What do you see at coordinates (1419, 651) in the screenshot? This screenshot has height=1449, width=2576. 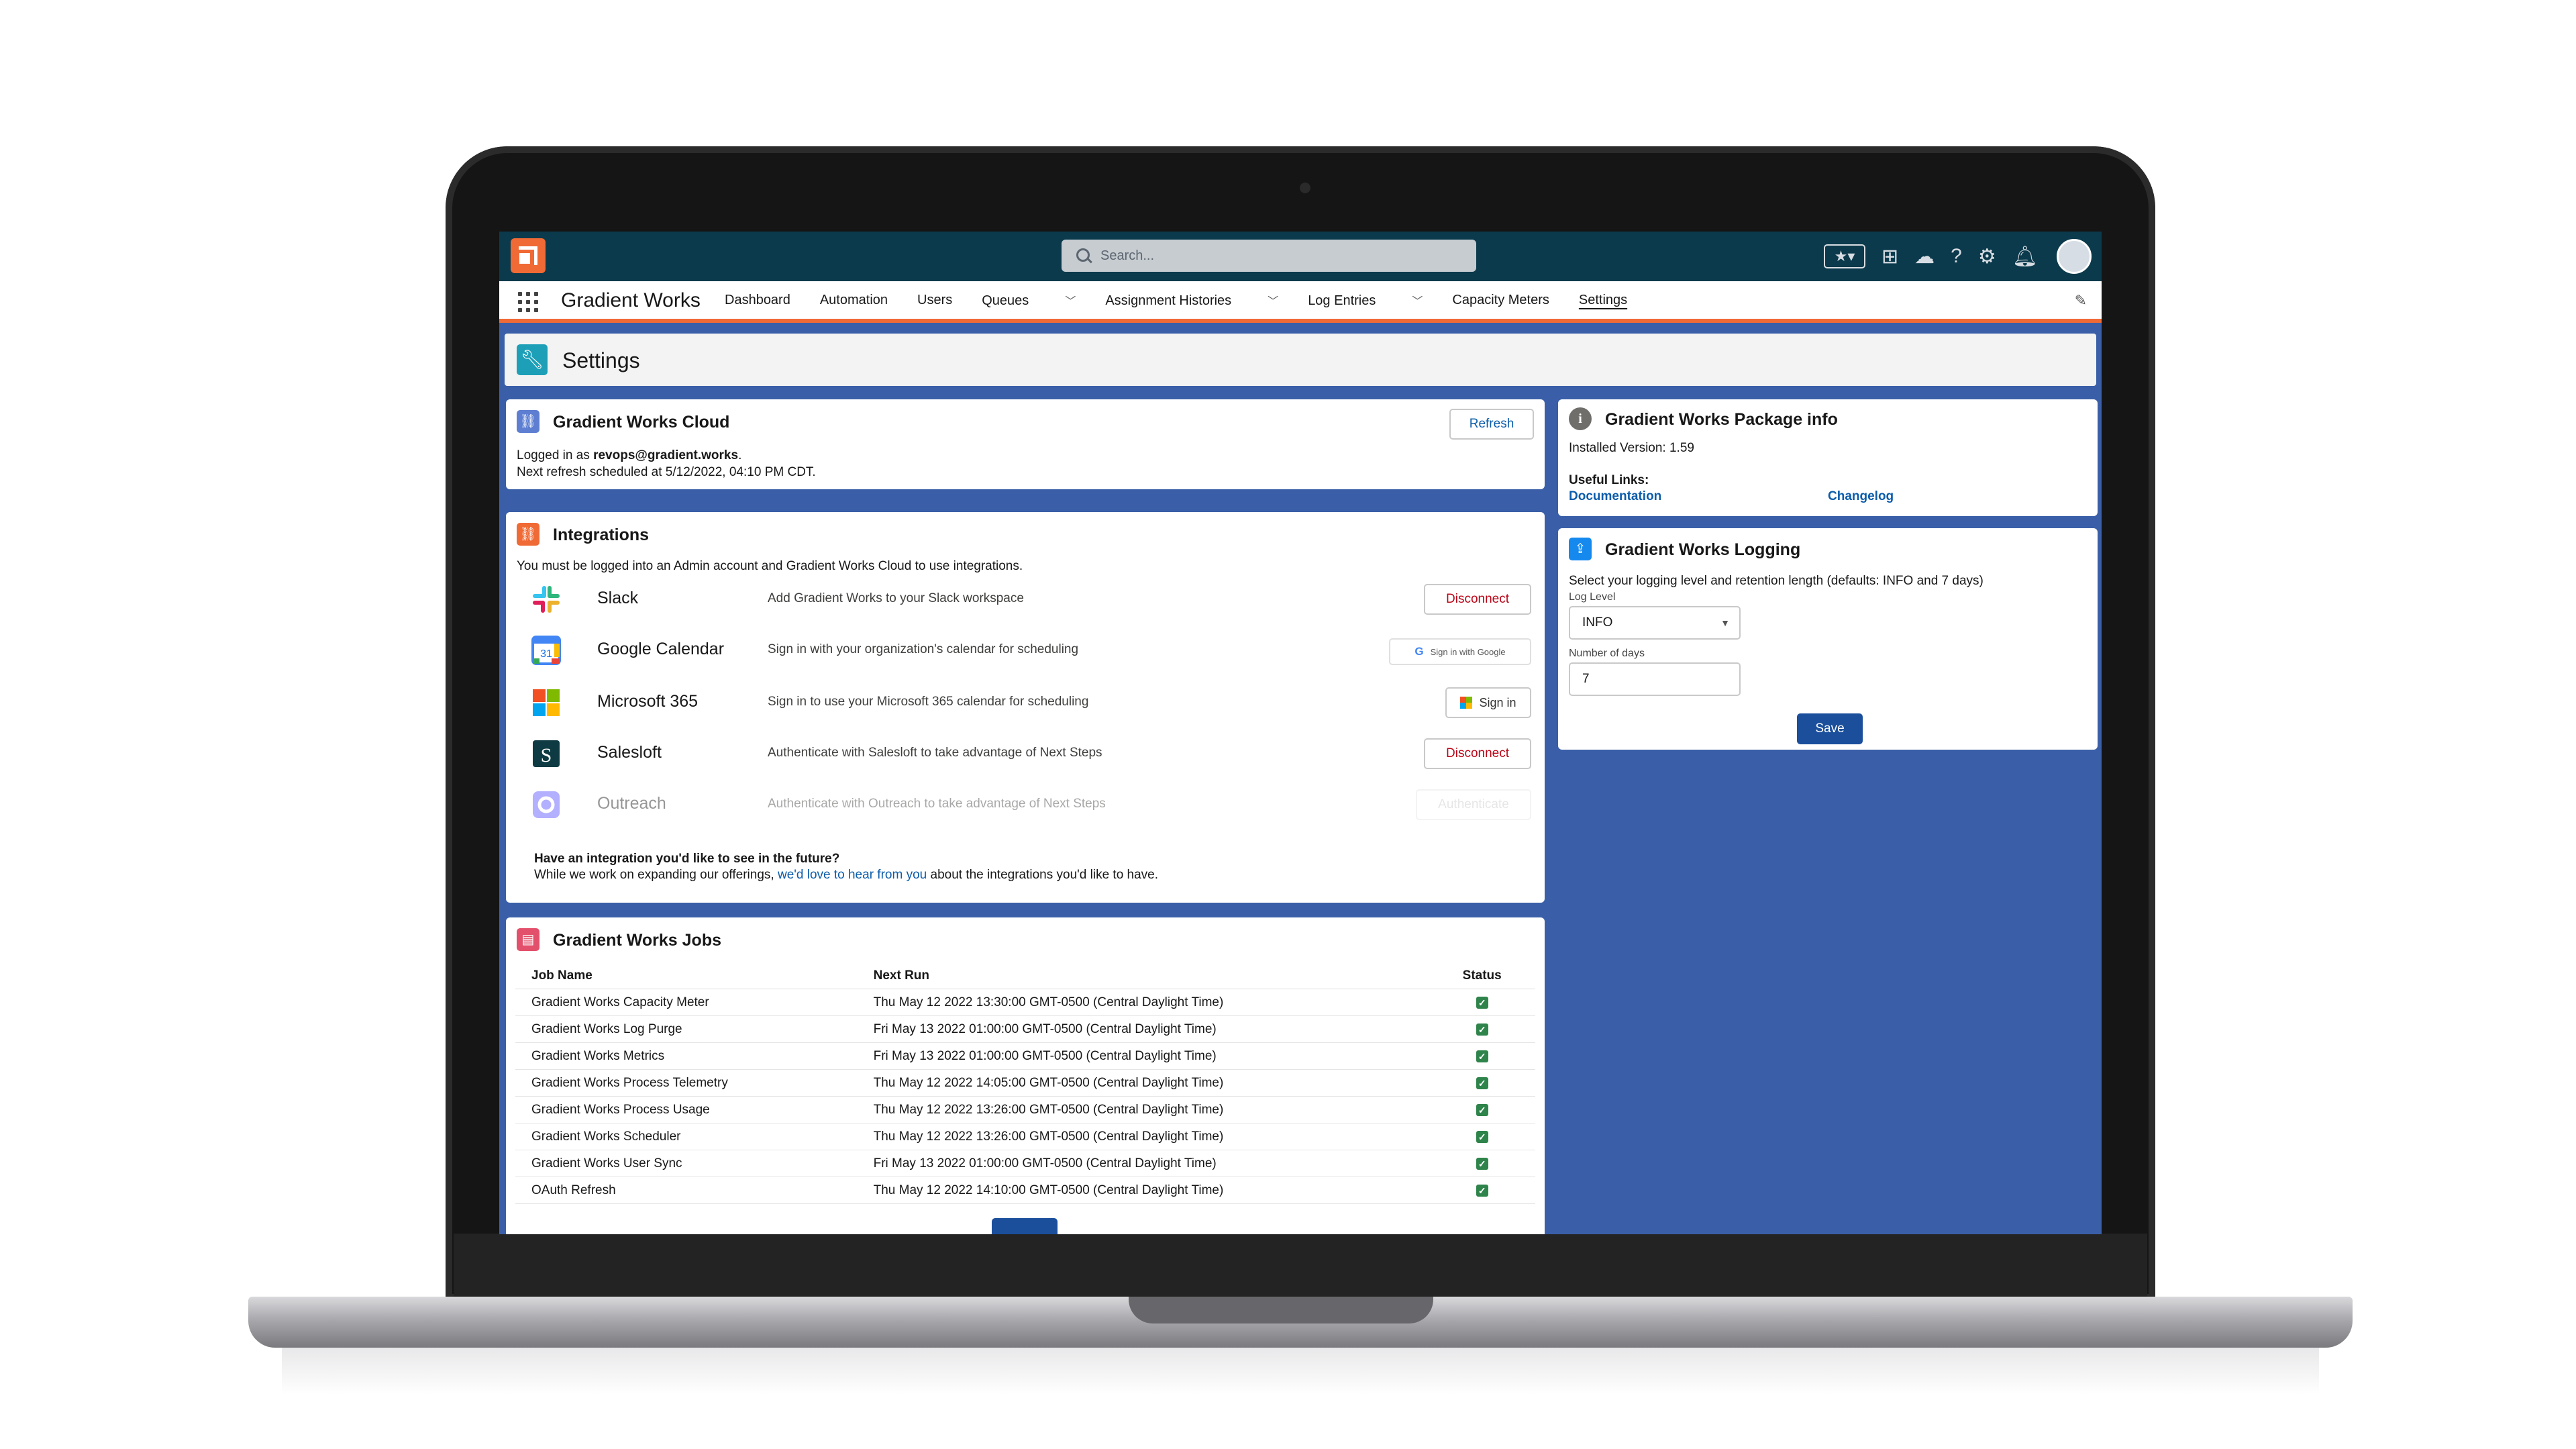 I see `google-g-icon: G` at bounding box center [1419, 651].